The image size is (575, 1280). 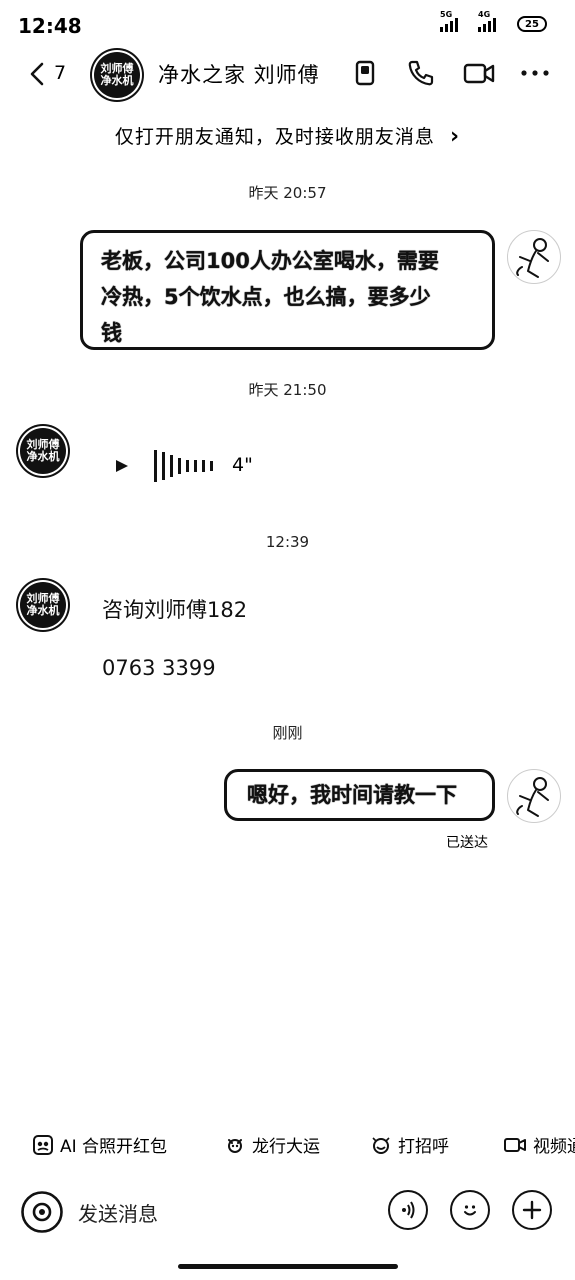 I want to click on quick-actions-bar: AI 合照开红包 龙行大运 打招呼 视频通话, so click(x=287, y=1145).